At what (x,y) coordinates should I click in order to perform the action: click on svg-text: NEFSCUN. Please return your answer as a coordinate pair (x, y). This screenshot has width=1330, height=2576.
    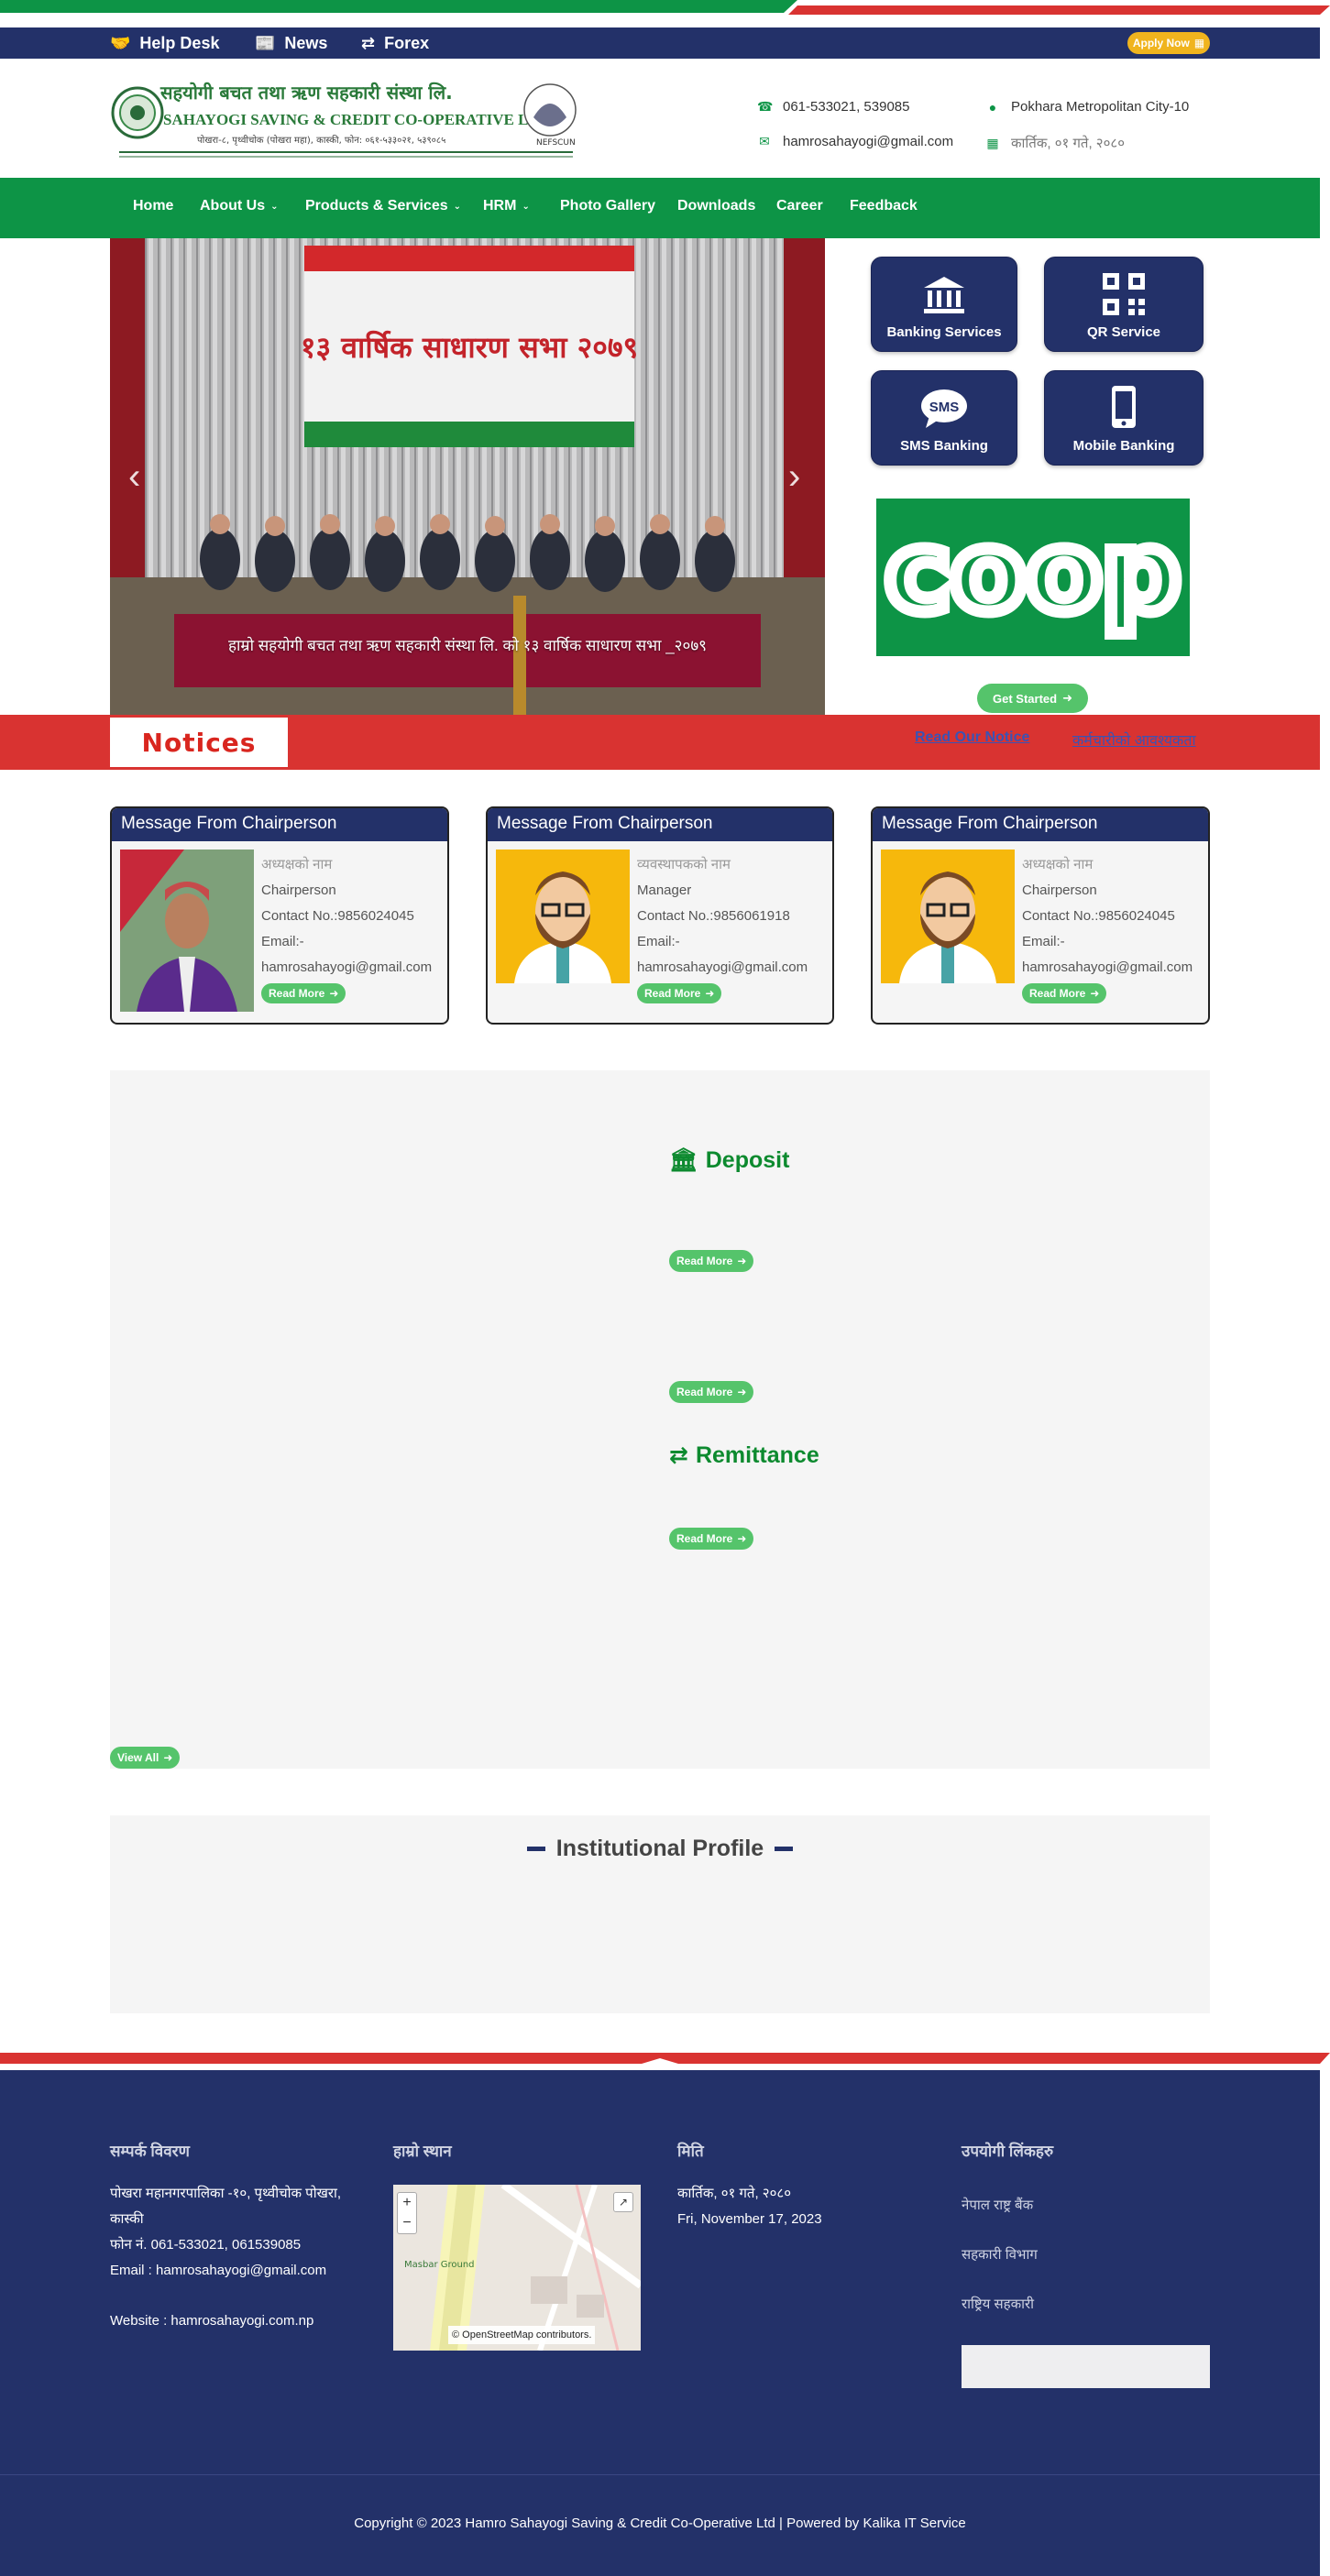
    Looking at the image, I should click on (556, 143).